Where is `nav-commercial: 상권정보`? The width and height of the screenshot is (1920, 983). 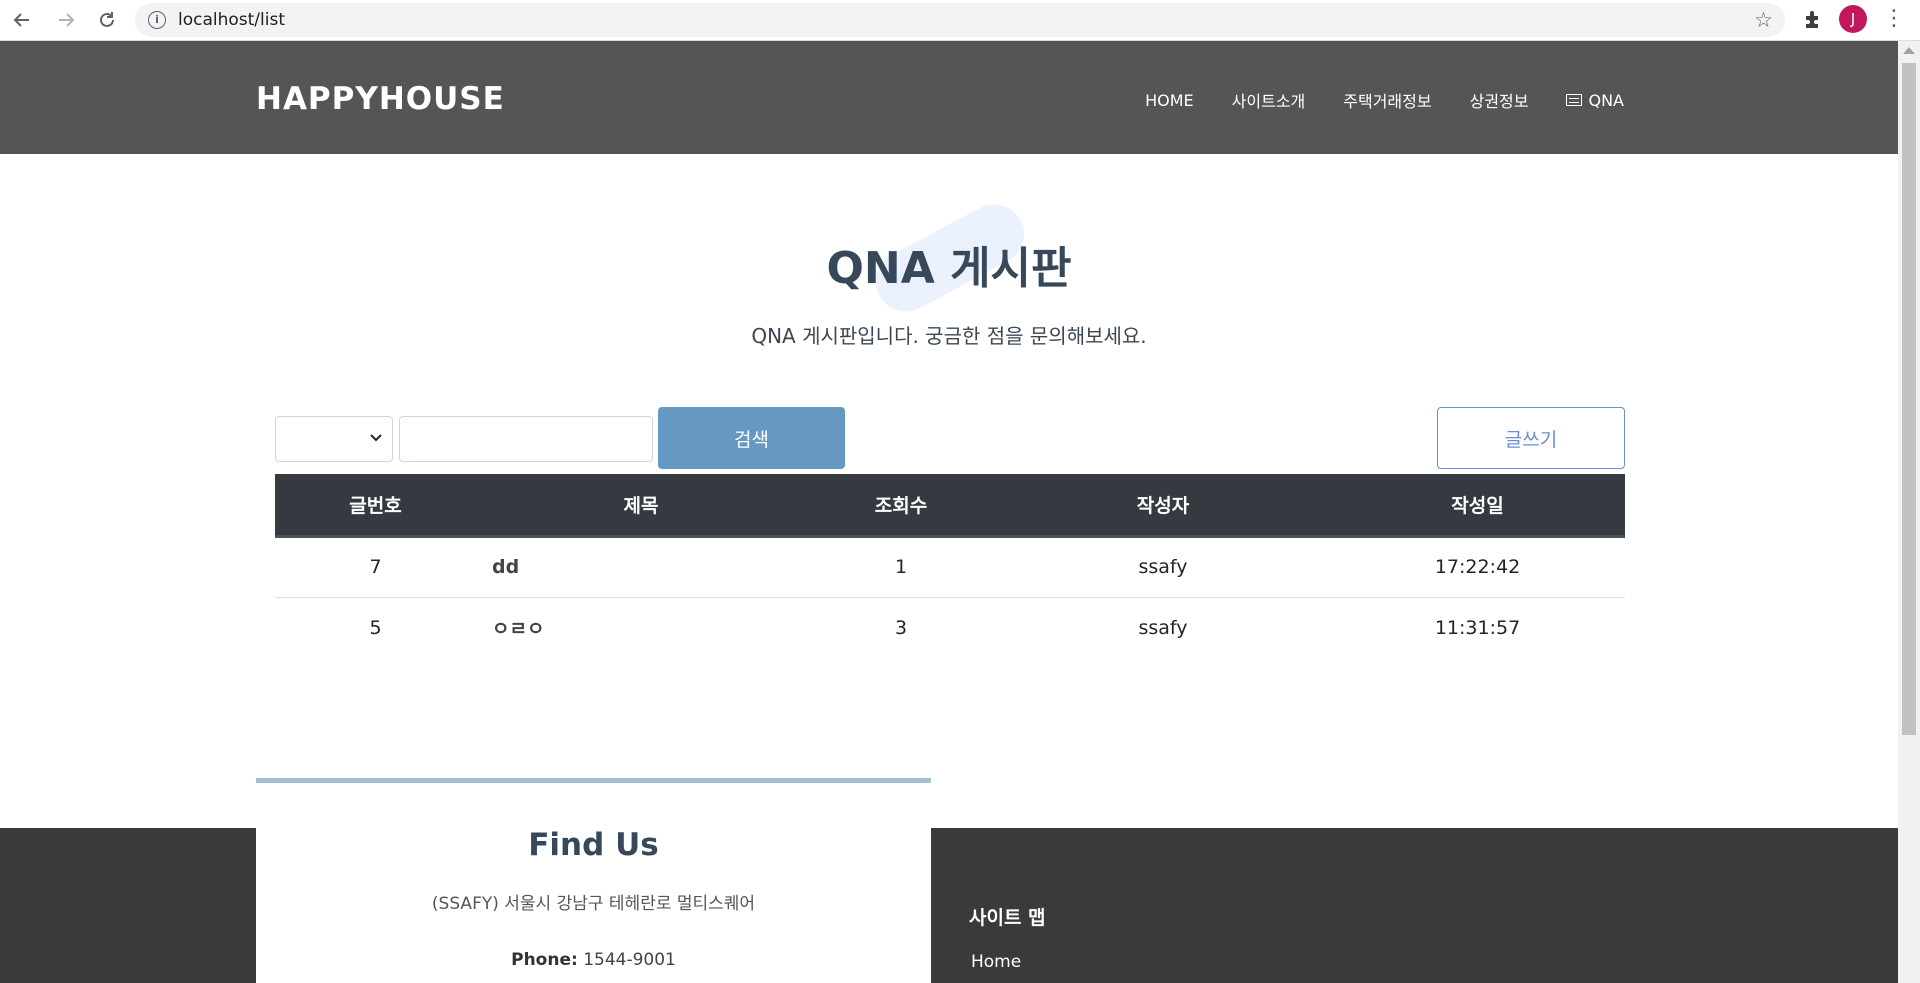
nav-commercial: 상권정보 is located at coordinates (1499, 100).